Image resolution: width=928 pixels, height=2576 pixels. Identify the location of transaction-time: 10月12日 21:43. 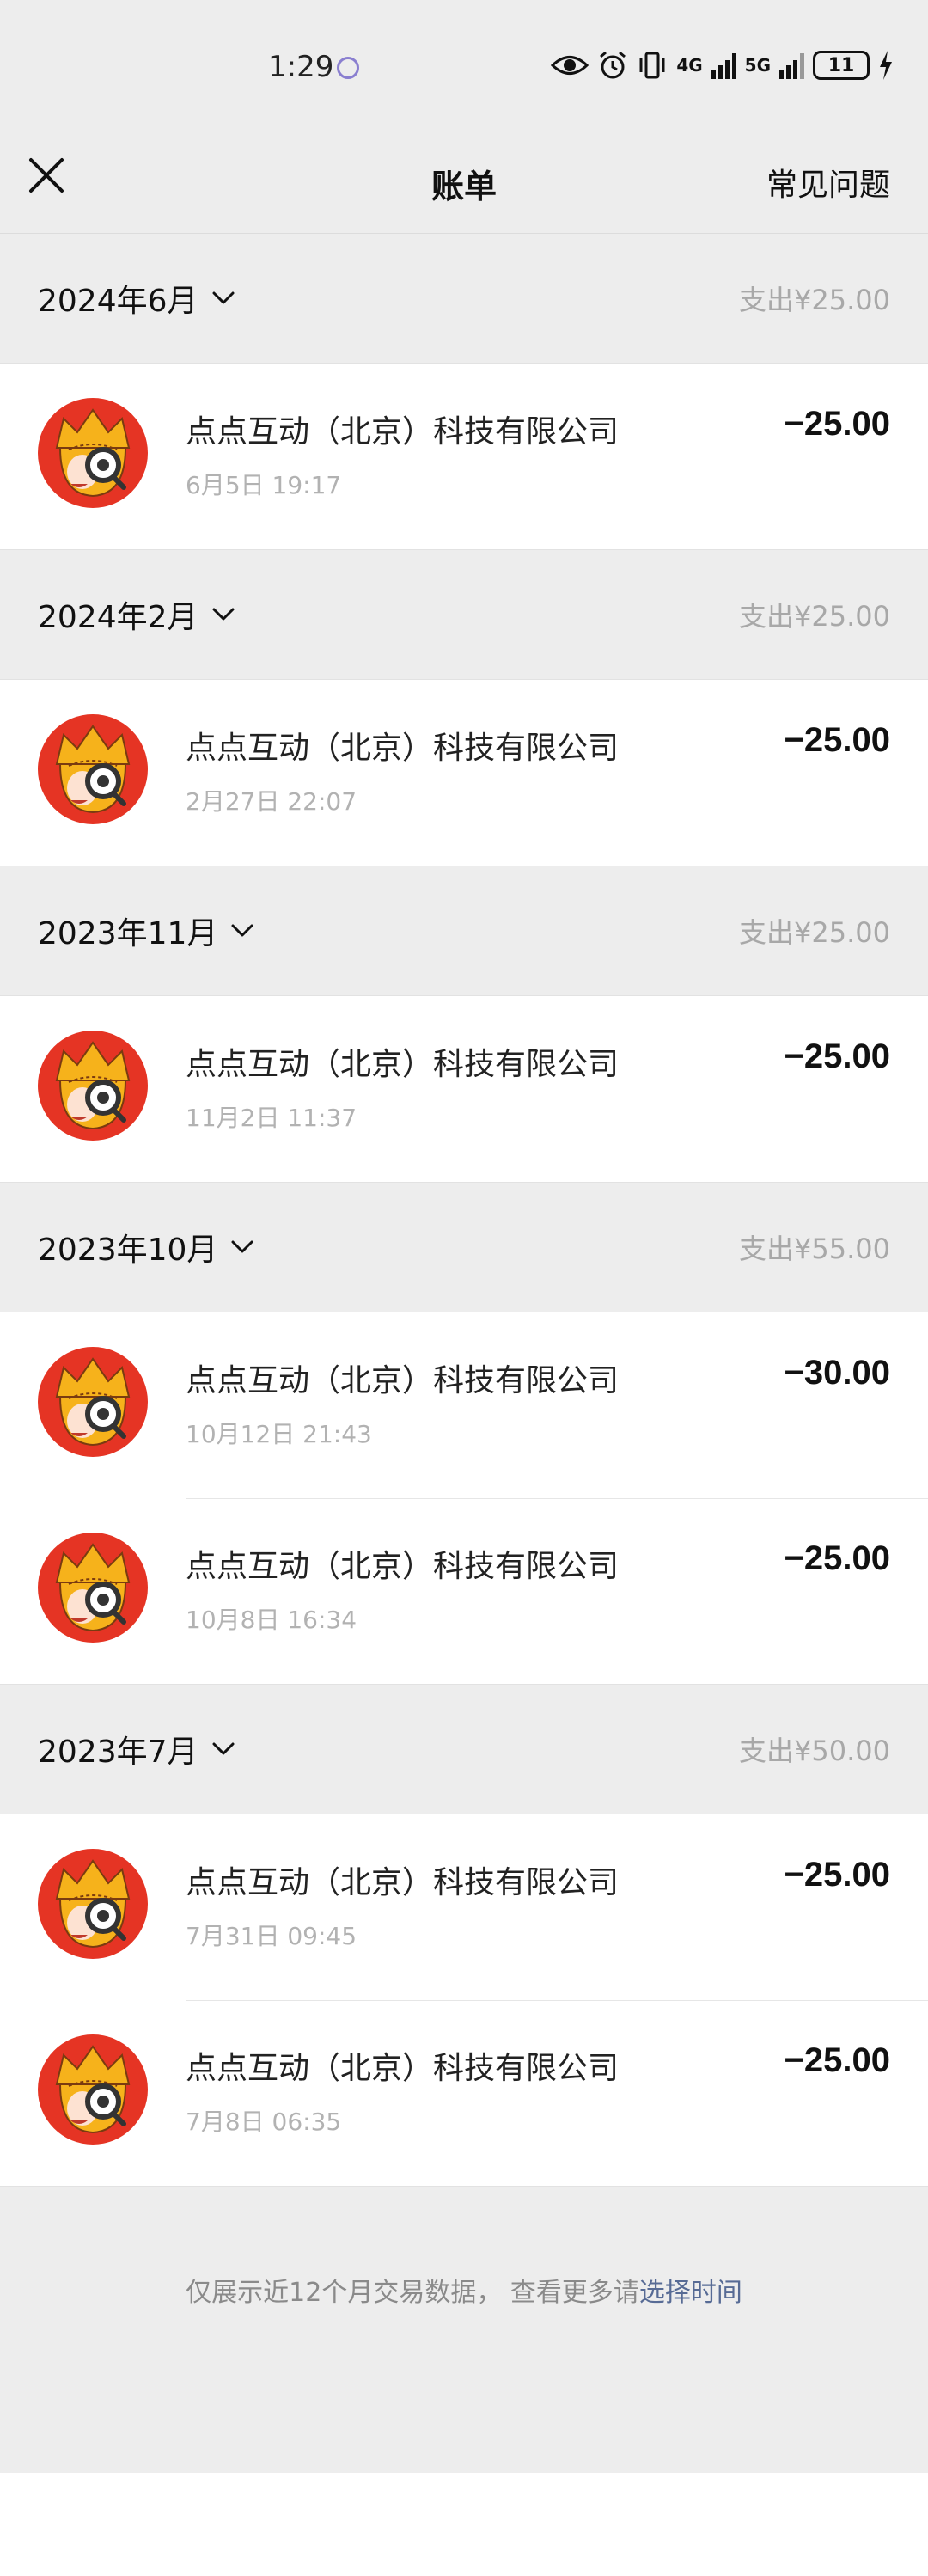
(279, 1434).